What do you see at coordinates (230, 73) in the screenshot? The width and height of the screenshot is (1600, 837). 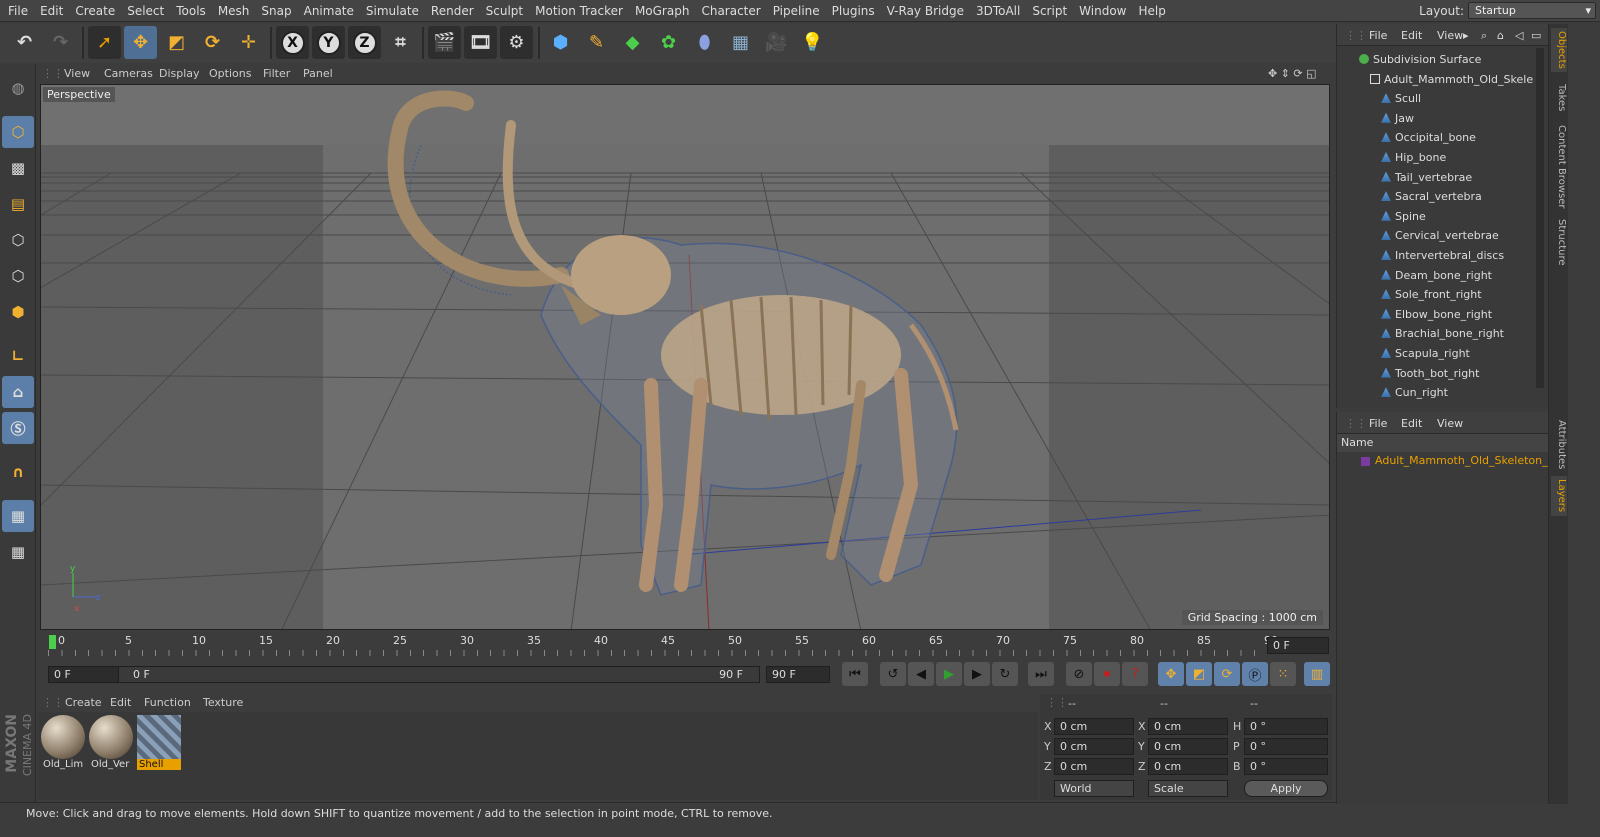 I see `viewport-menu-options: Options` at bounding box center [230, 73].